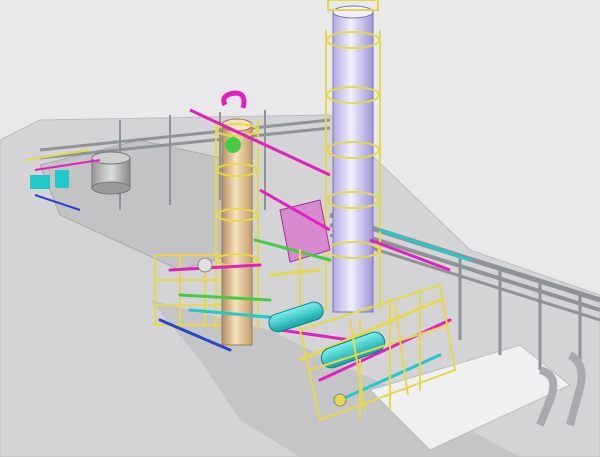 The image size is (600, 457). Describe the element at coordinates (353, 156) in the screenshot. I see `distillation-column-lavender` at that location.